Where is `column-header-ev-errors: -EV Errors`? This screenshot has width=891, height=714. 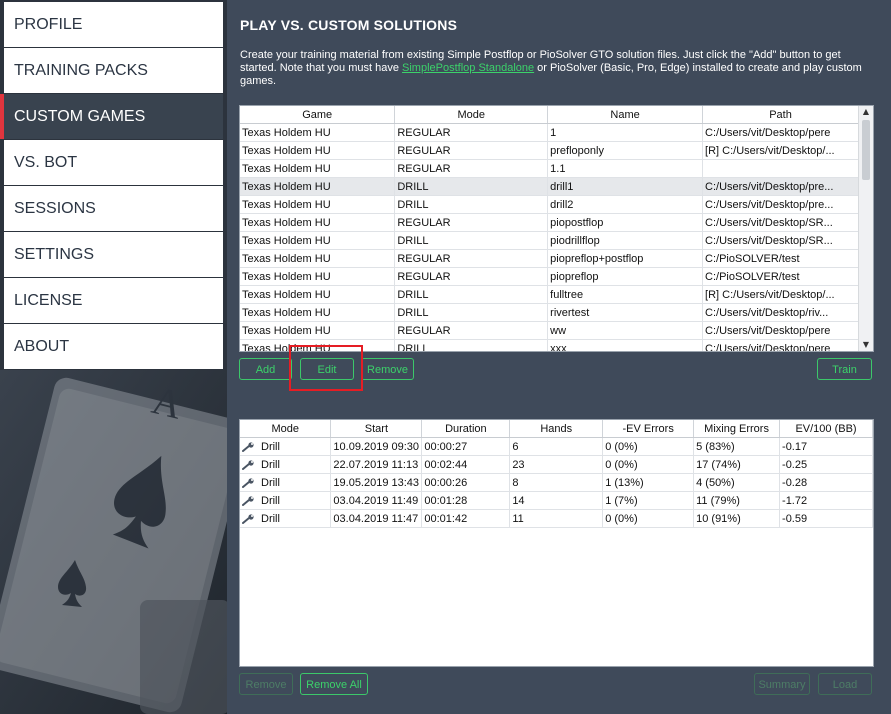 column-header-ev-errors: -EV Errors is located at coordinates (648, 429).